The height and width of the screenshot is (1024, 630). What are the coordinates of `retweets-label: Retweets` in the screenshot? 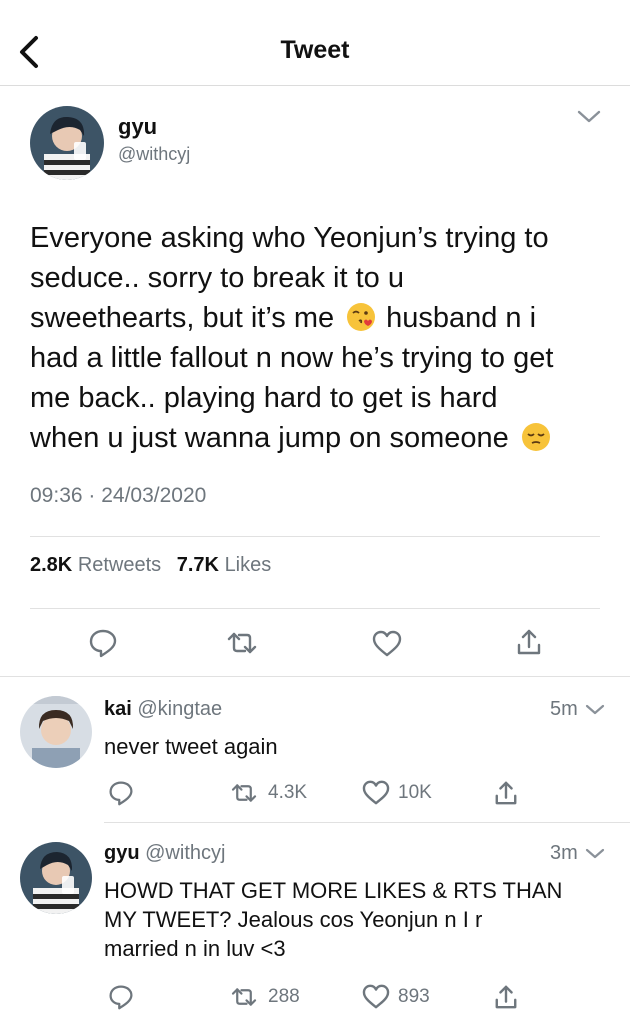 It's located at (119, 565).